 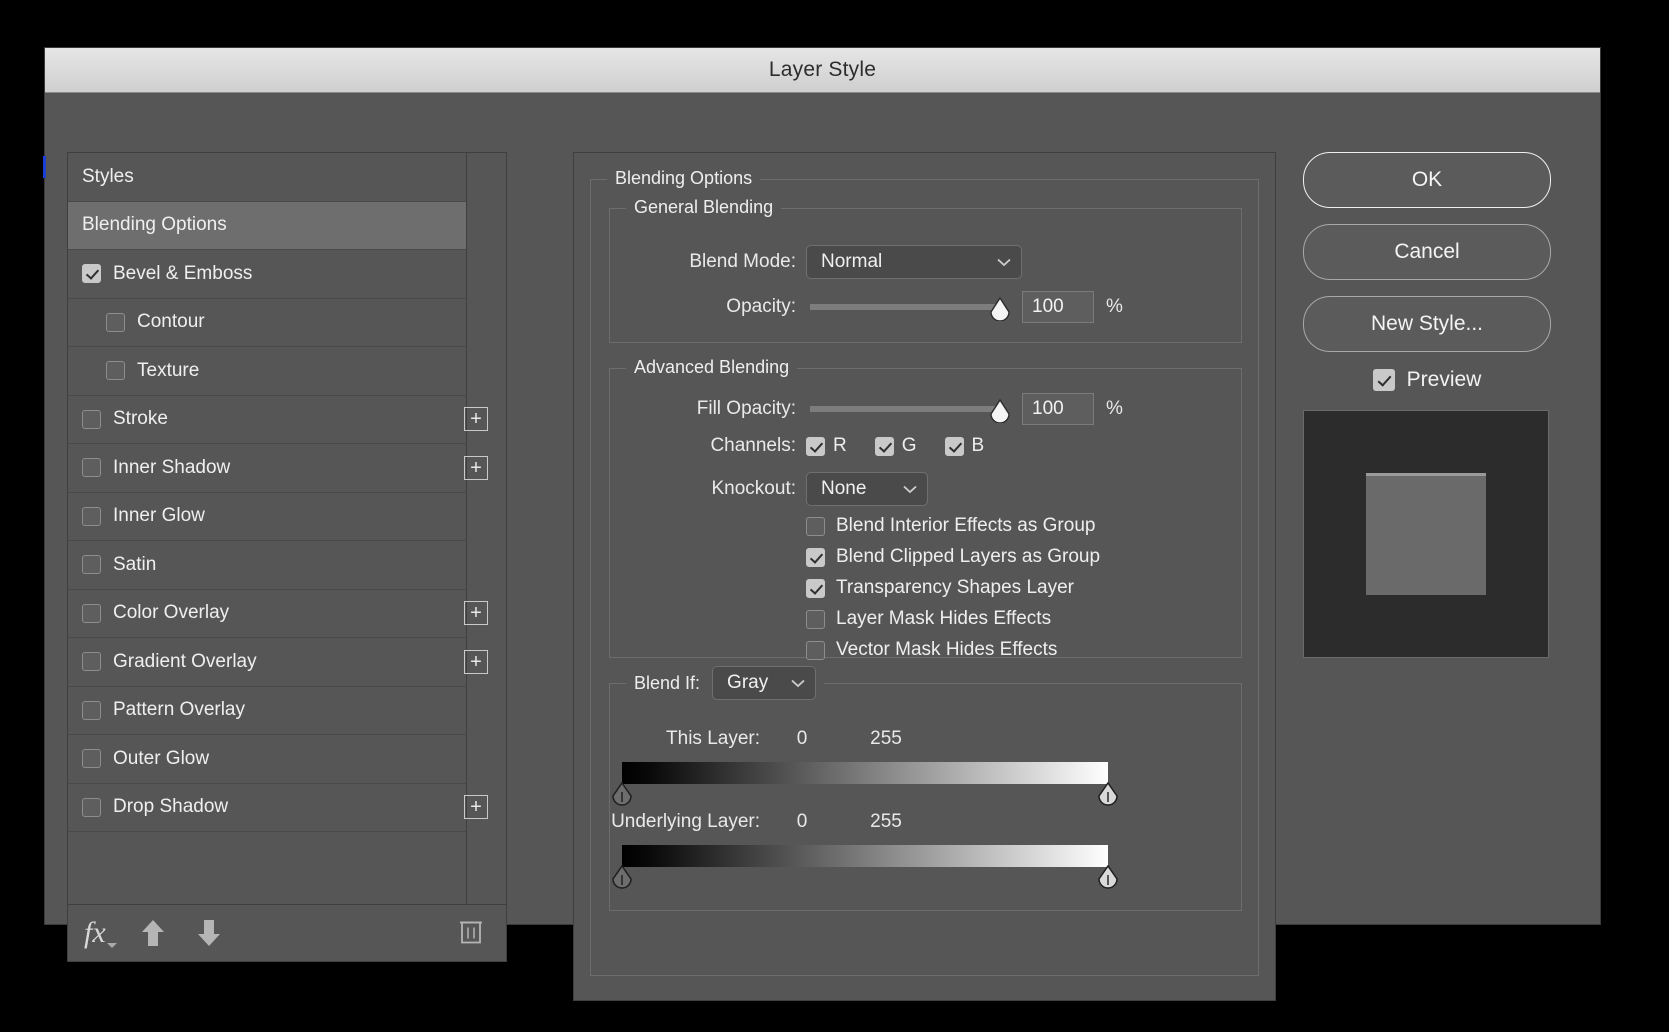 What do you see at coordinates (802, 738) in the screenshot?
I see `this-layer-min: 0` at bounding box center [802, 738].